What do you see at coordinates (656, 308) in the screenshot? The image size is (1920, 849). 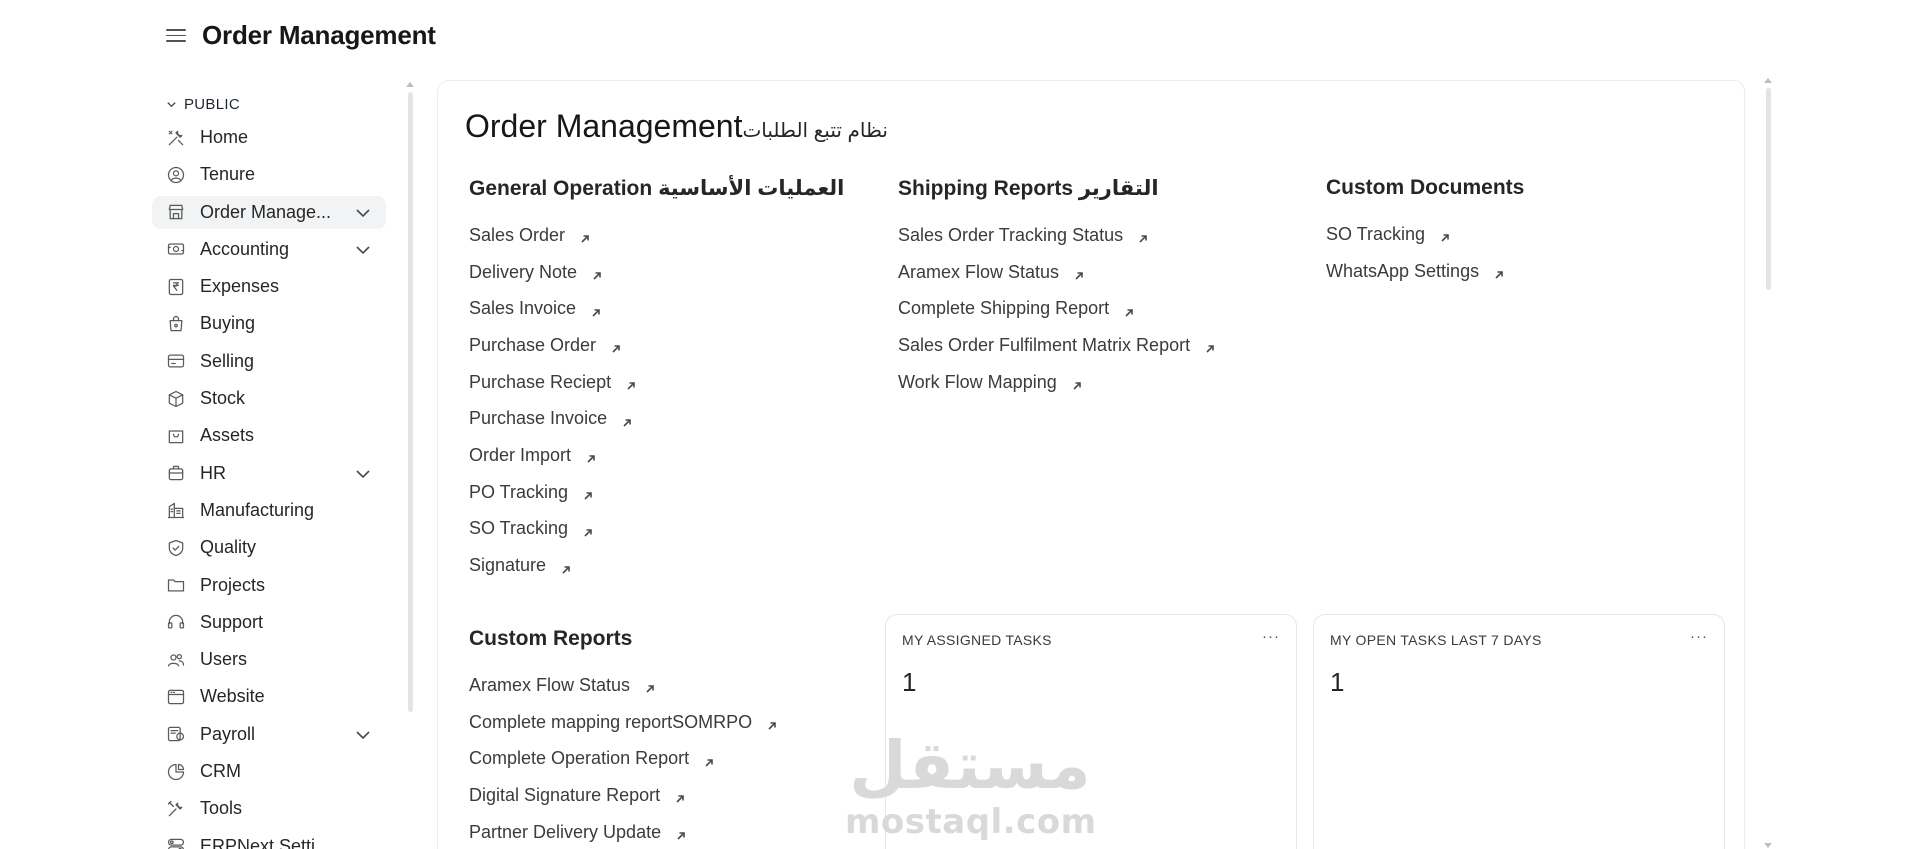 I see `shortcut-link: Sales Invoice` at bounding box center [656, 308].